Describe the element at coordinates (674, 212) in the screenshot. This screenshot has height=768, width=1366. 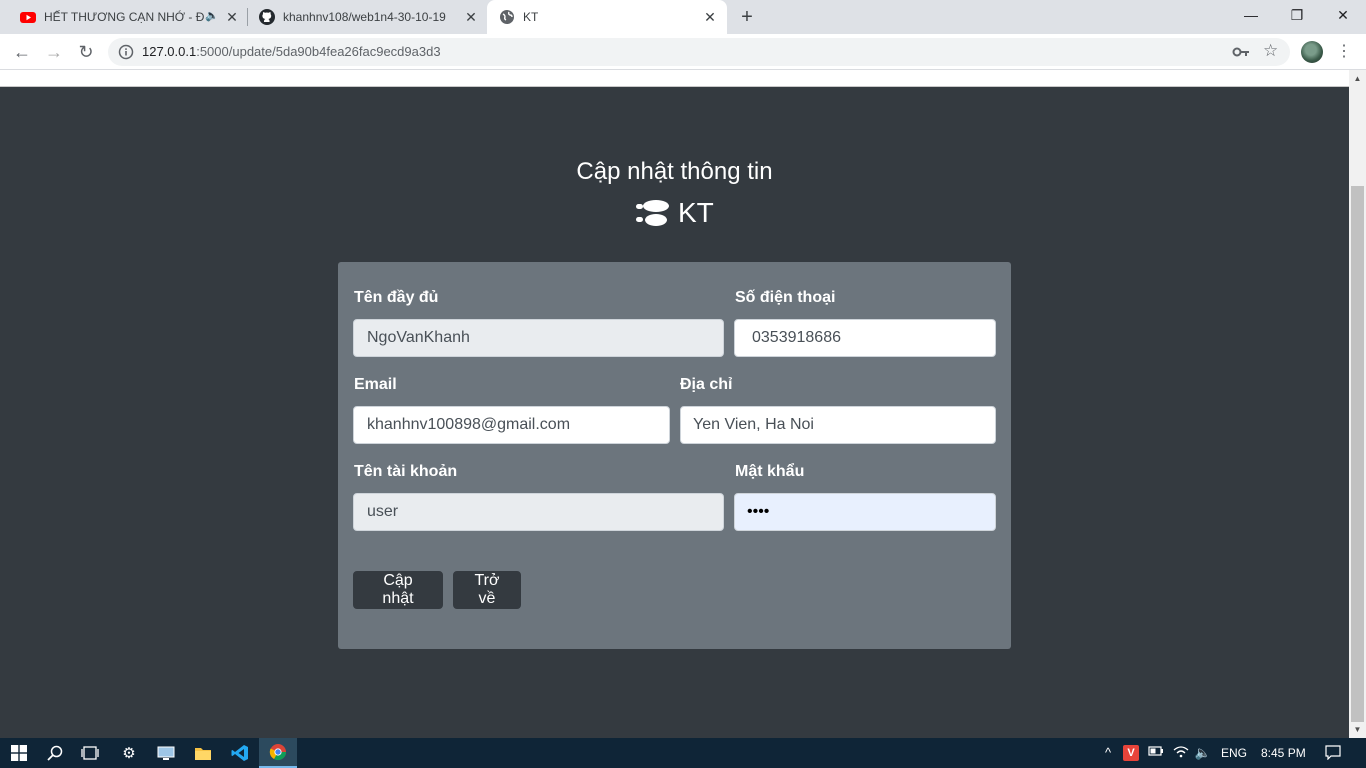
I see `brand-logo: KT` at that location.